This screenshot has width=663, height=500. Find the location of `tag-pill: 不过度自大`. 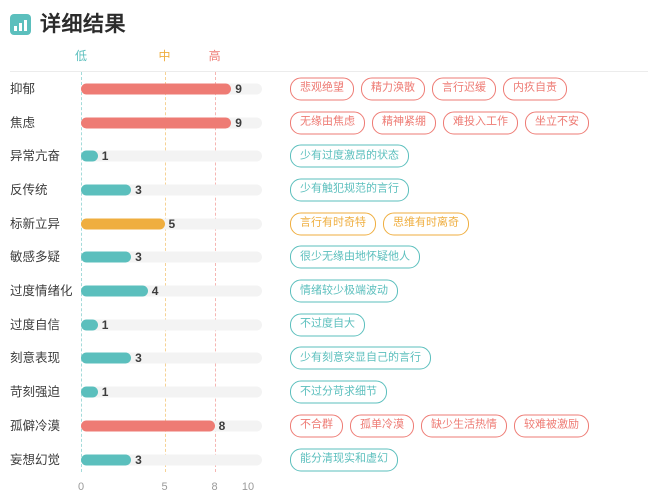

tag-pill: 不过度自大 is located at coordinates (327, 325).